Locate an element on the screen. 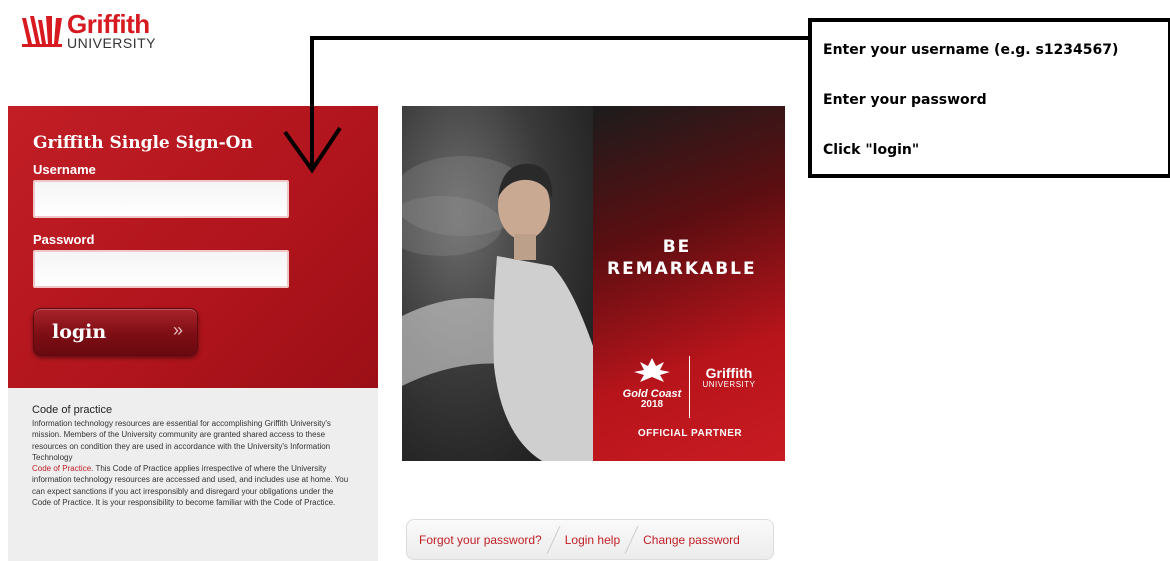 This screenshot has height=561, width=1170. double-chevron-right-icon: » is located at coordinates (177, 330).